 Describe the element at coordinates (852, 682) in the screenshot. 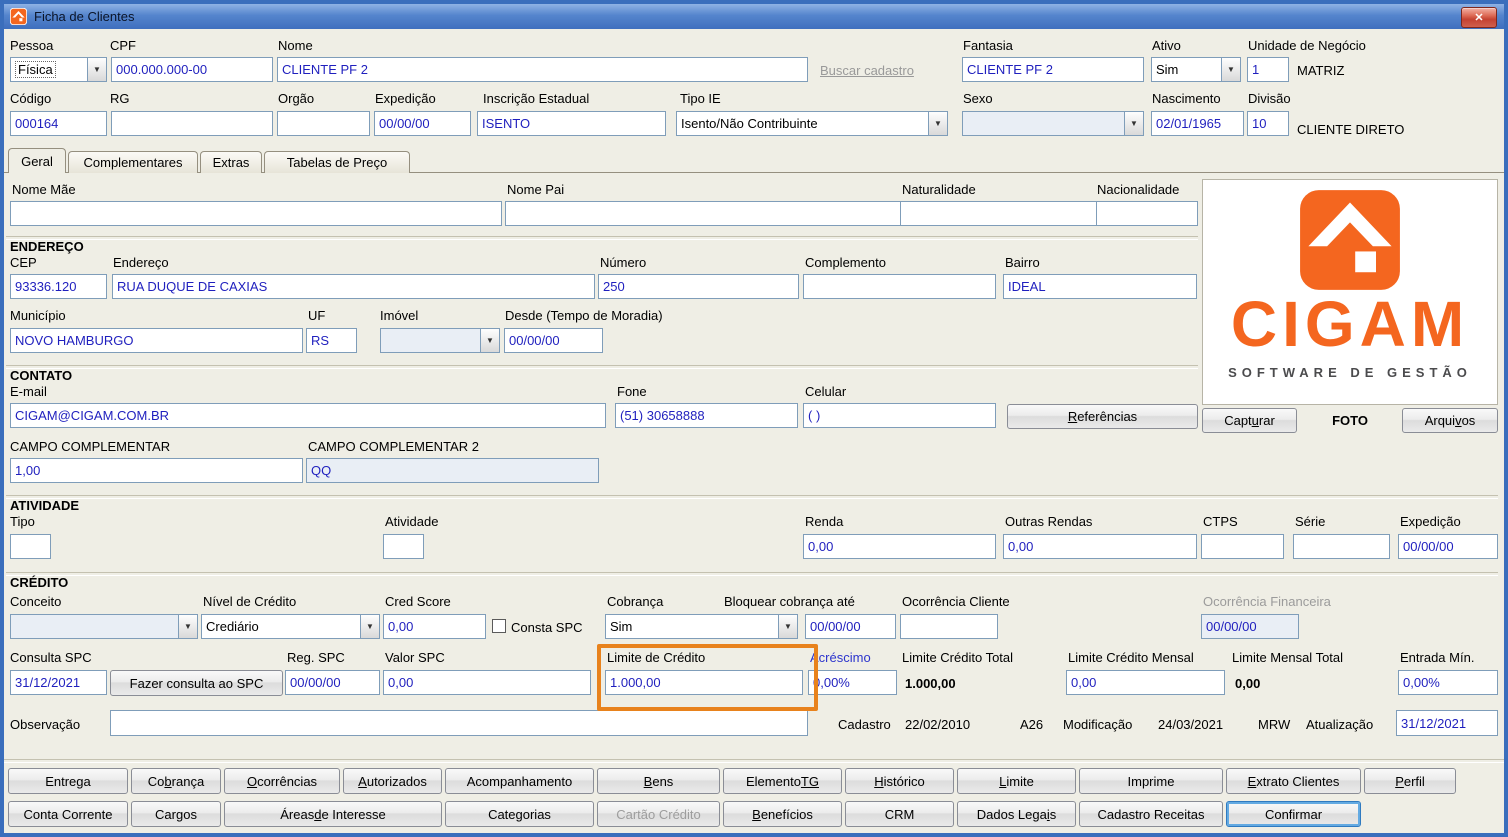

I see `acrescimo-input` at that location.